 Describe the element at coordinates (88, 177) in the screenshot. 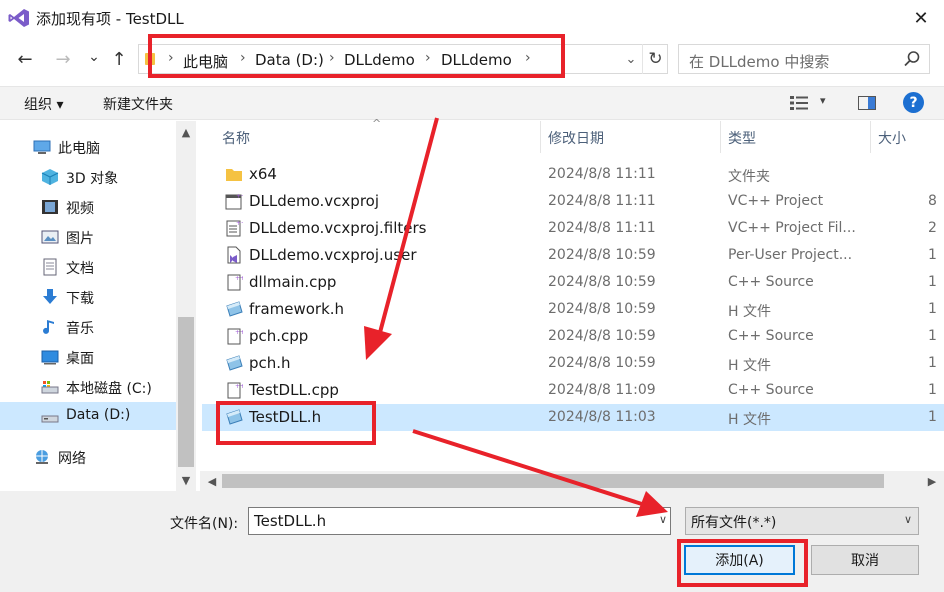

I see `sidebar-item-3d-objects: 3D 对象` at that location.